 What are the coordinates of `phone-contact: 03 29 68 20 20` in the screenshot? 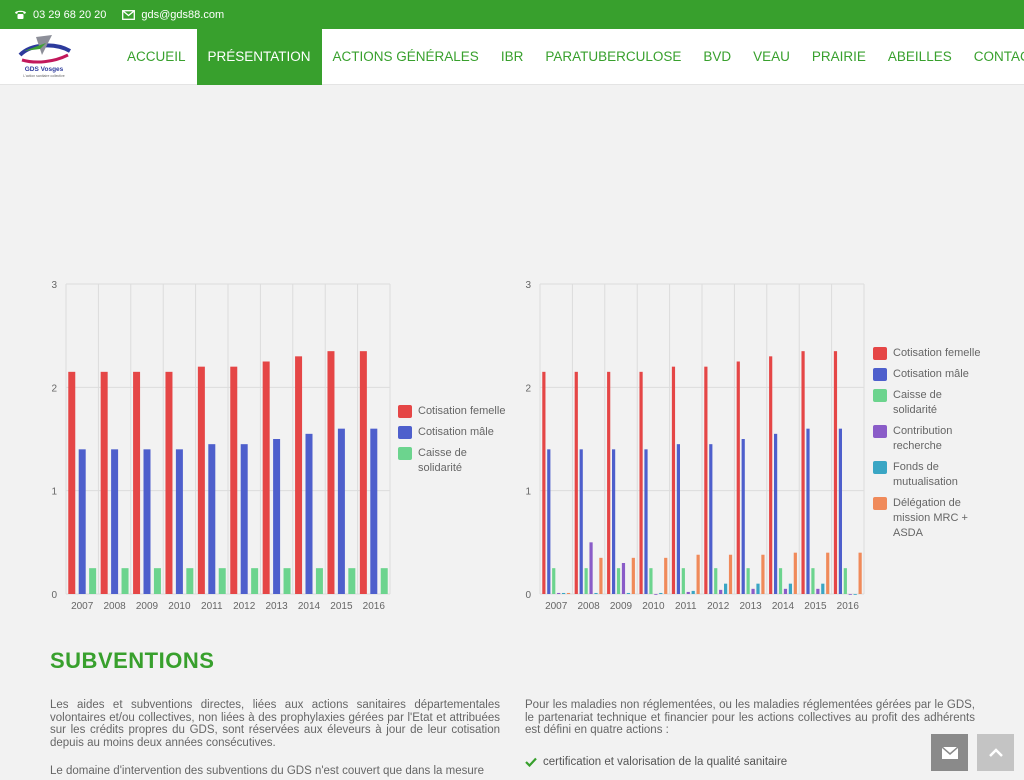 It's located at (60, 15).